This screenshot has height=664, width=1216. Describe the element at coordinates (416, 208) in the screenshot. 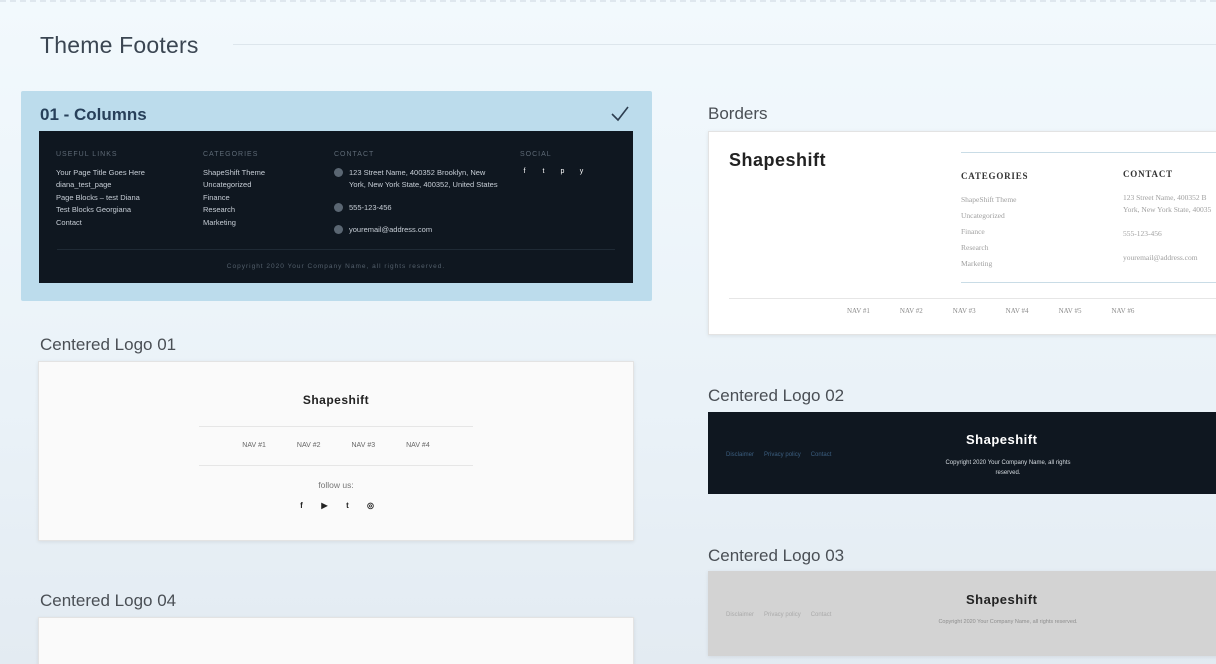

I see `contact-phone: 555-123-456` at that location.